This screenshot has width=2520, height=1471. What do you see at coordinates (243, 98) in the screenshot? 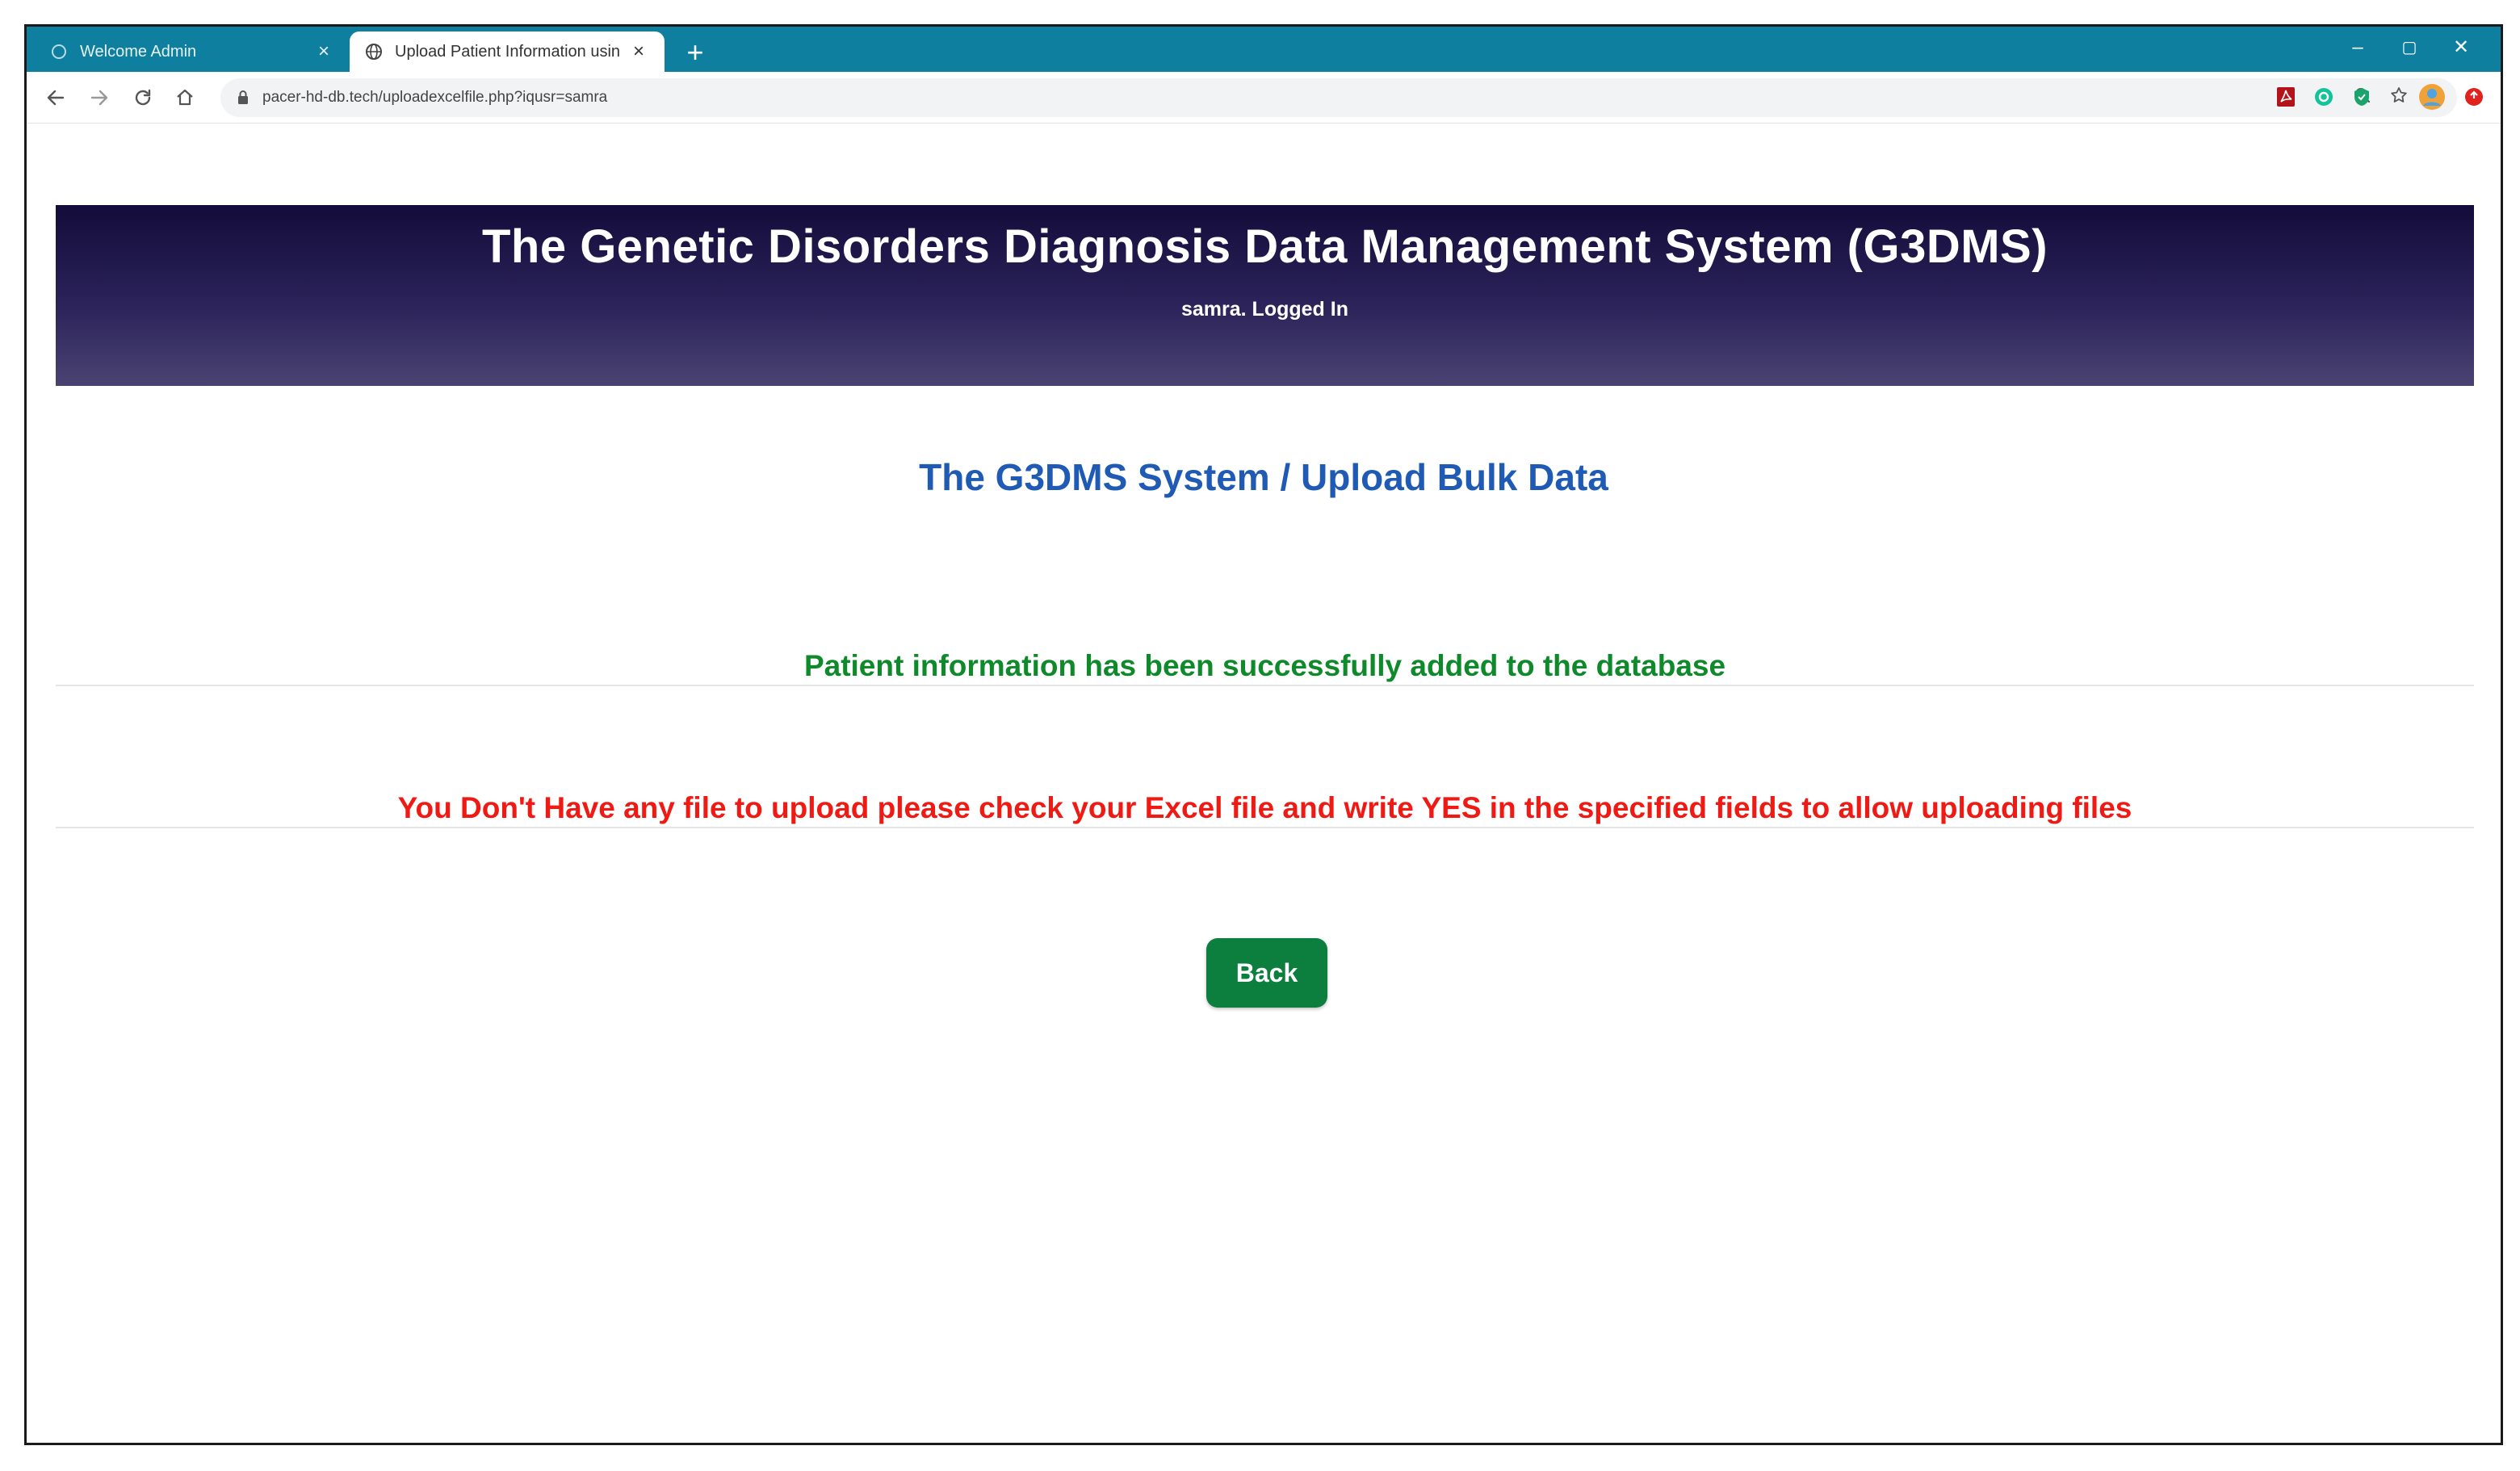
I see `lock-icon` at bounding box center [243, 98].